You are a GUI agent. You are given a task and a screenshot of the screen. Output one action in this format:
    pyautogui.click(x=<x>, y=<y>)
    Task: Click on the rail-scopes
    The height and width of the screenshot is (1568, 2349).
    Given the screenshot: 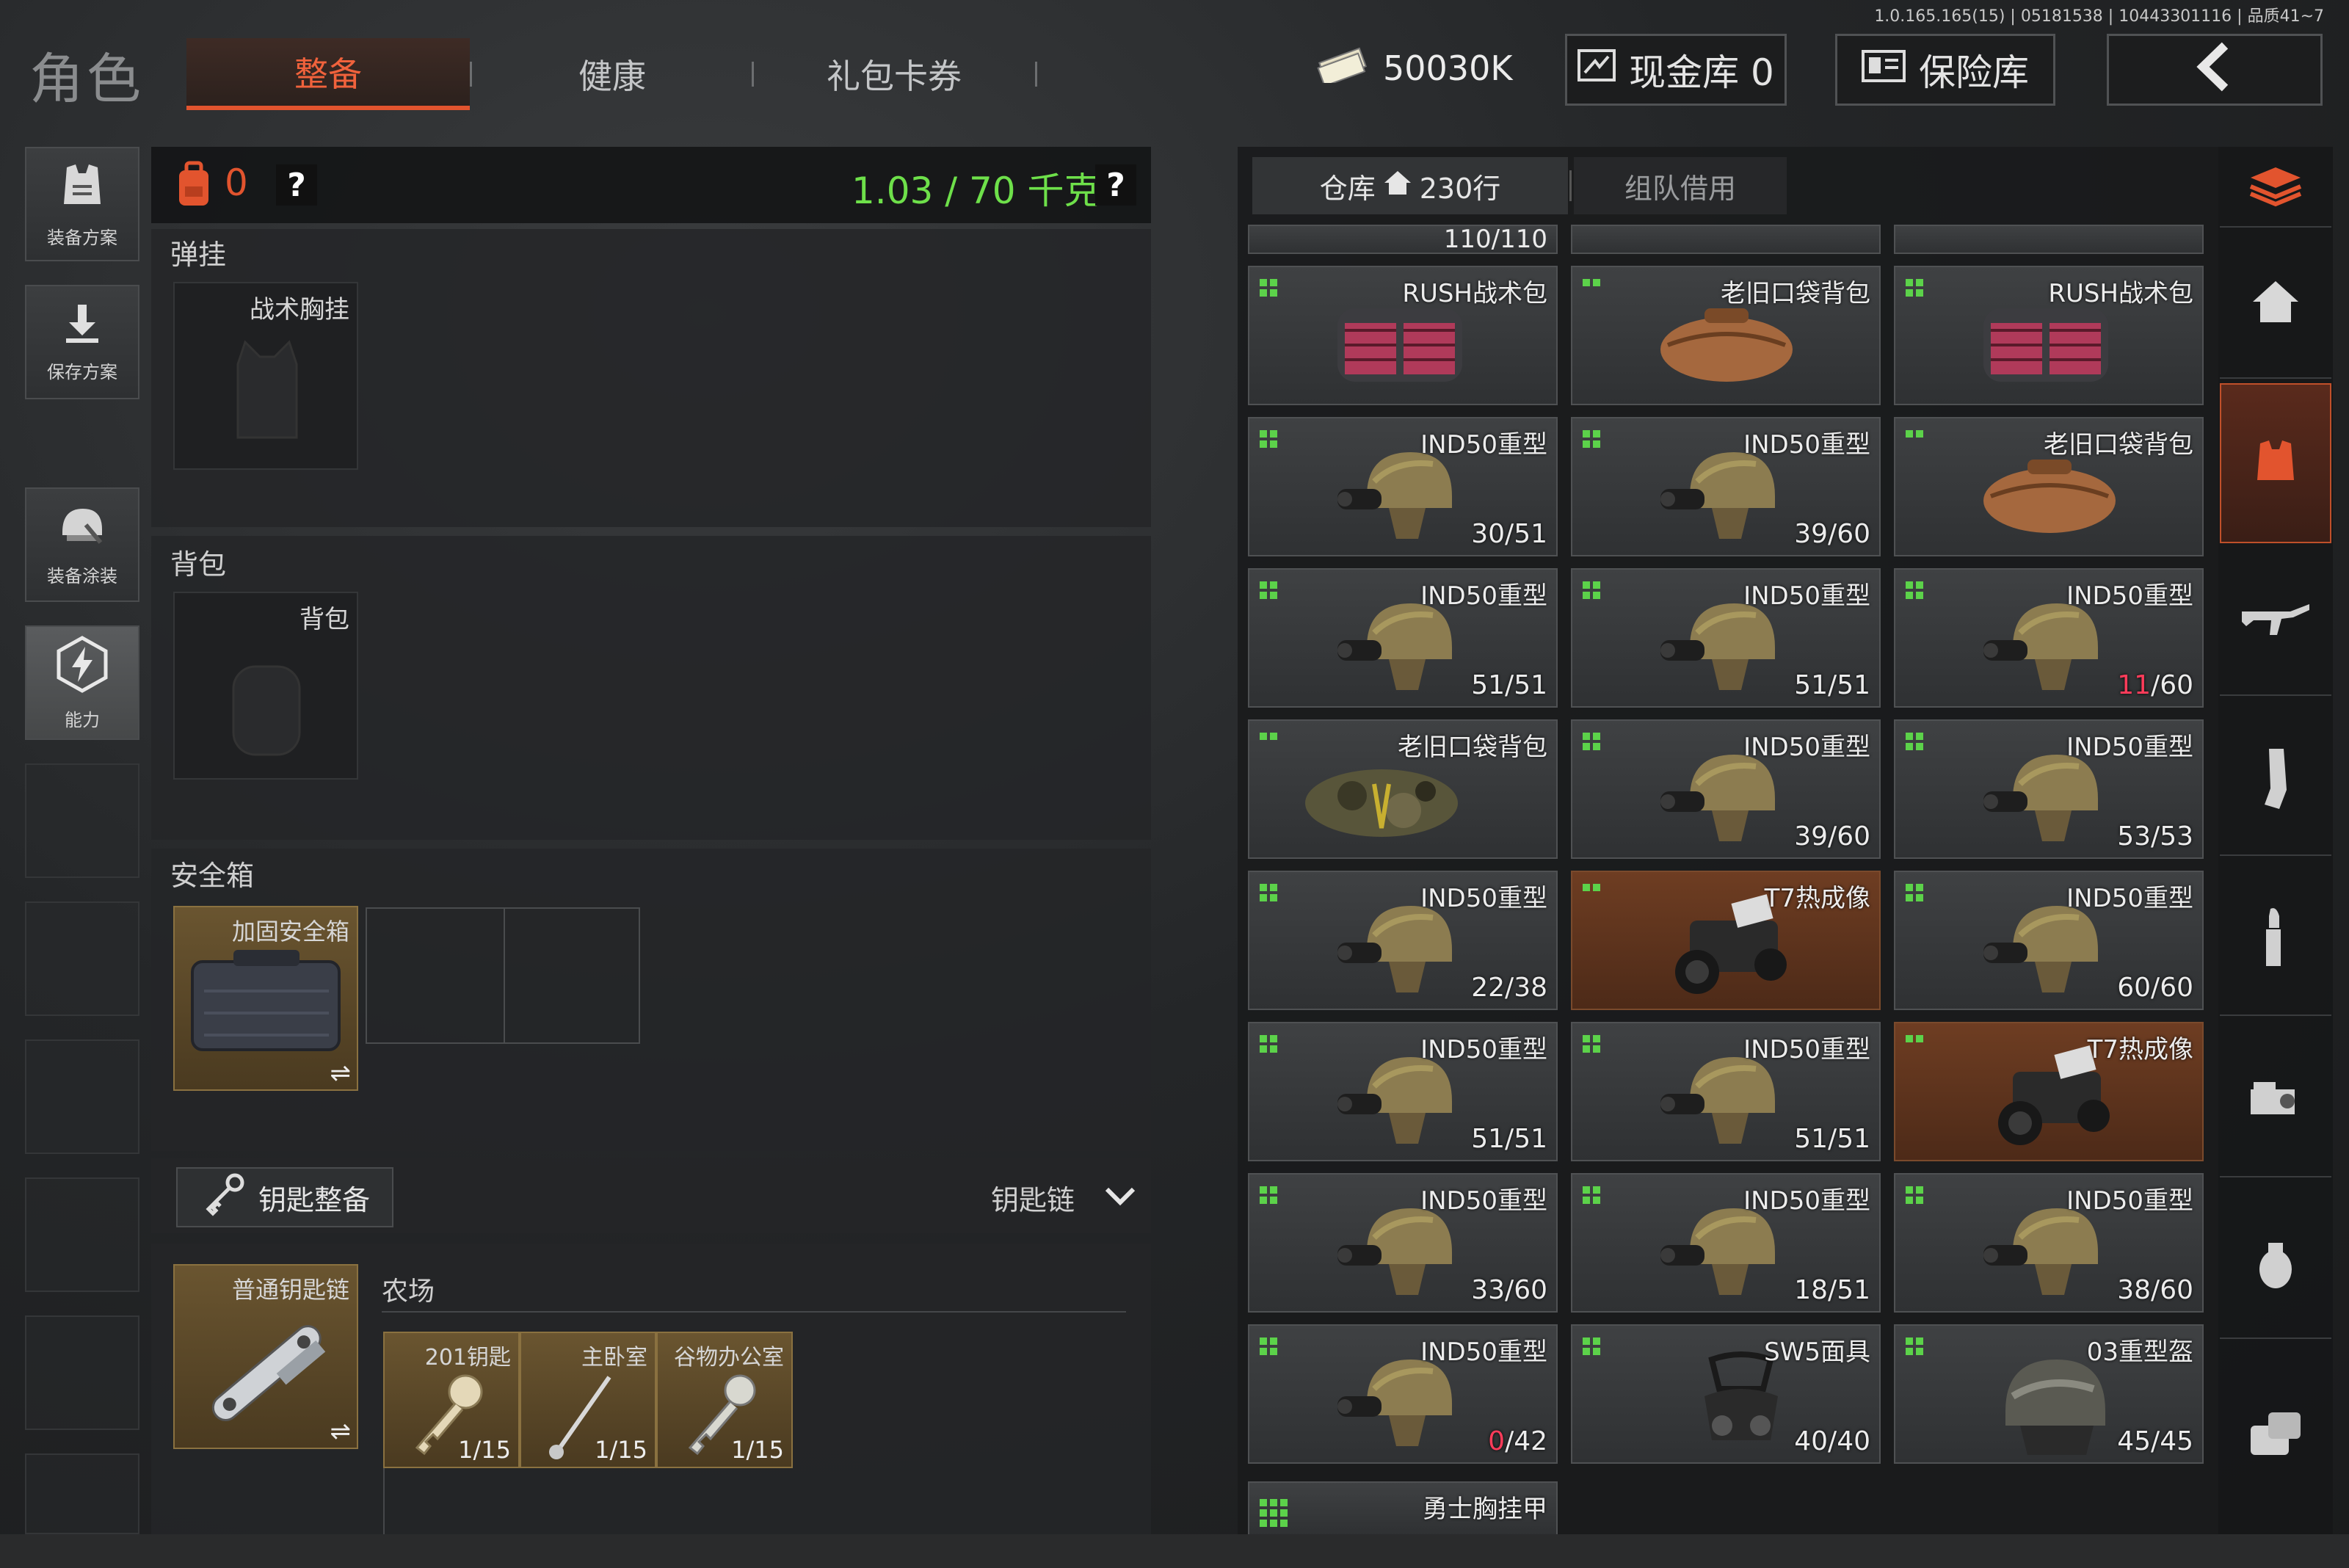 What is the action you would take?
    pyautogui.click(x=2275, y=1102)
    